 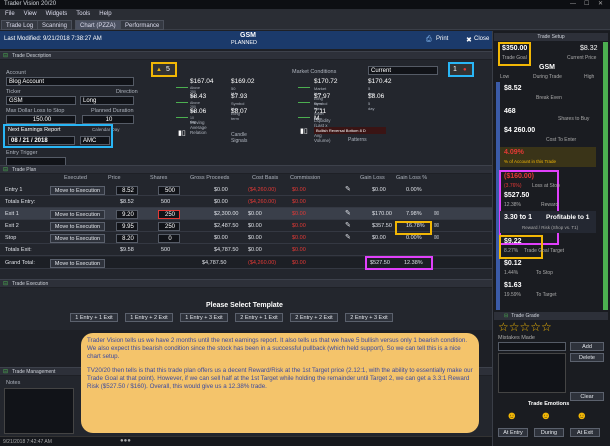 What do you see at coordinates (525, 327) in the screenshot?
I see `star-rating-icon: ☆☆☆☆☆` at bounding box center [525, 327].